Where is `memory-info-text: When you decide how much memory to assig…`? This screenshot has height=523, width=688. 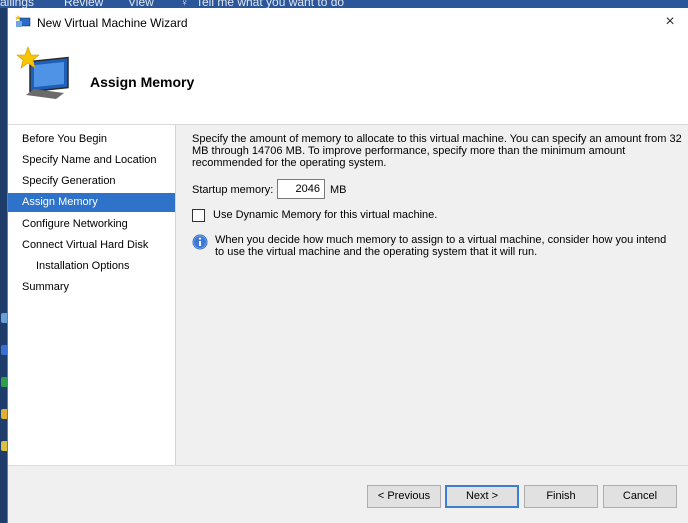 memory-info-text: When you decide how much memory to assig… is located at coordinates (441, 246).